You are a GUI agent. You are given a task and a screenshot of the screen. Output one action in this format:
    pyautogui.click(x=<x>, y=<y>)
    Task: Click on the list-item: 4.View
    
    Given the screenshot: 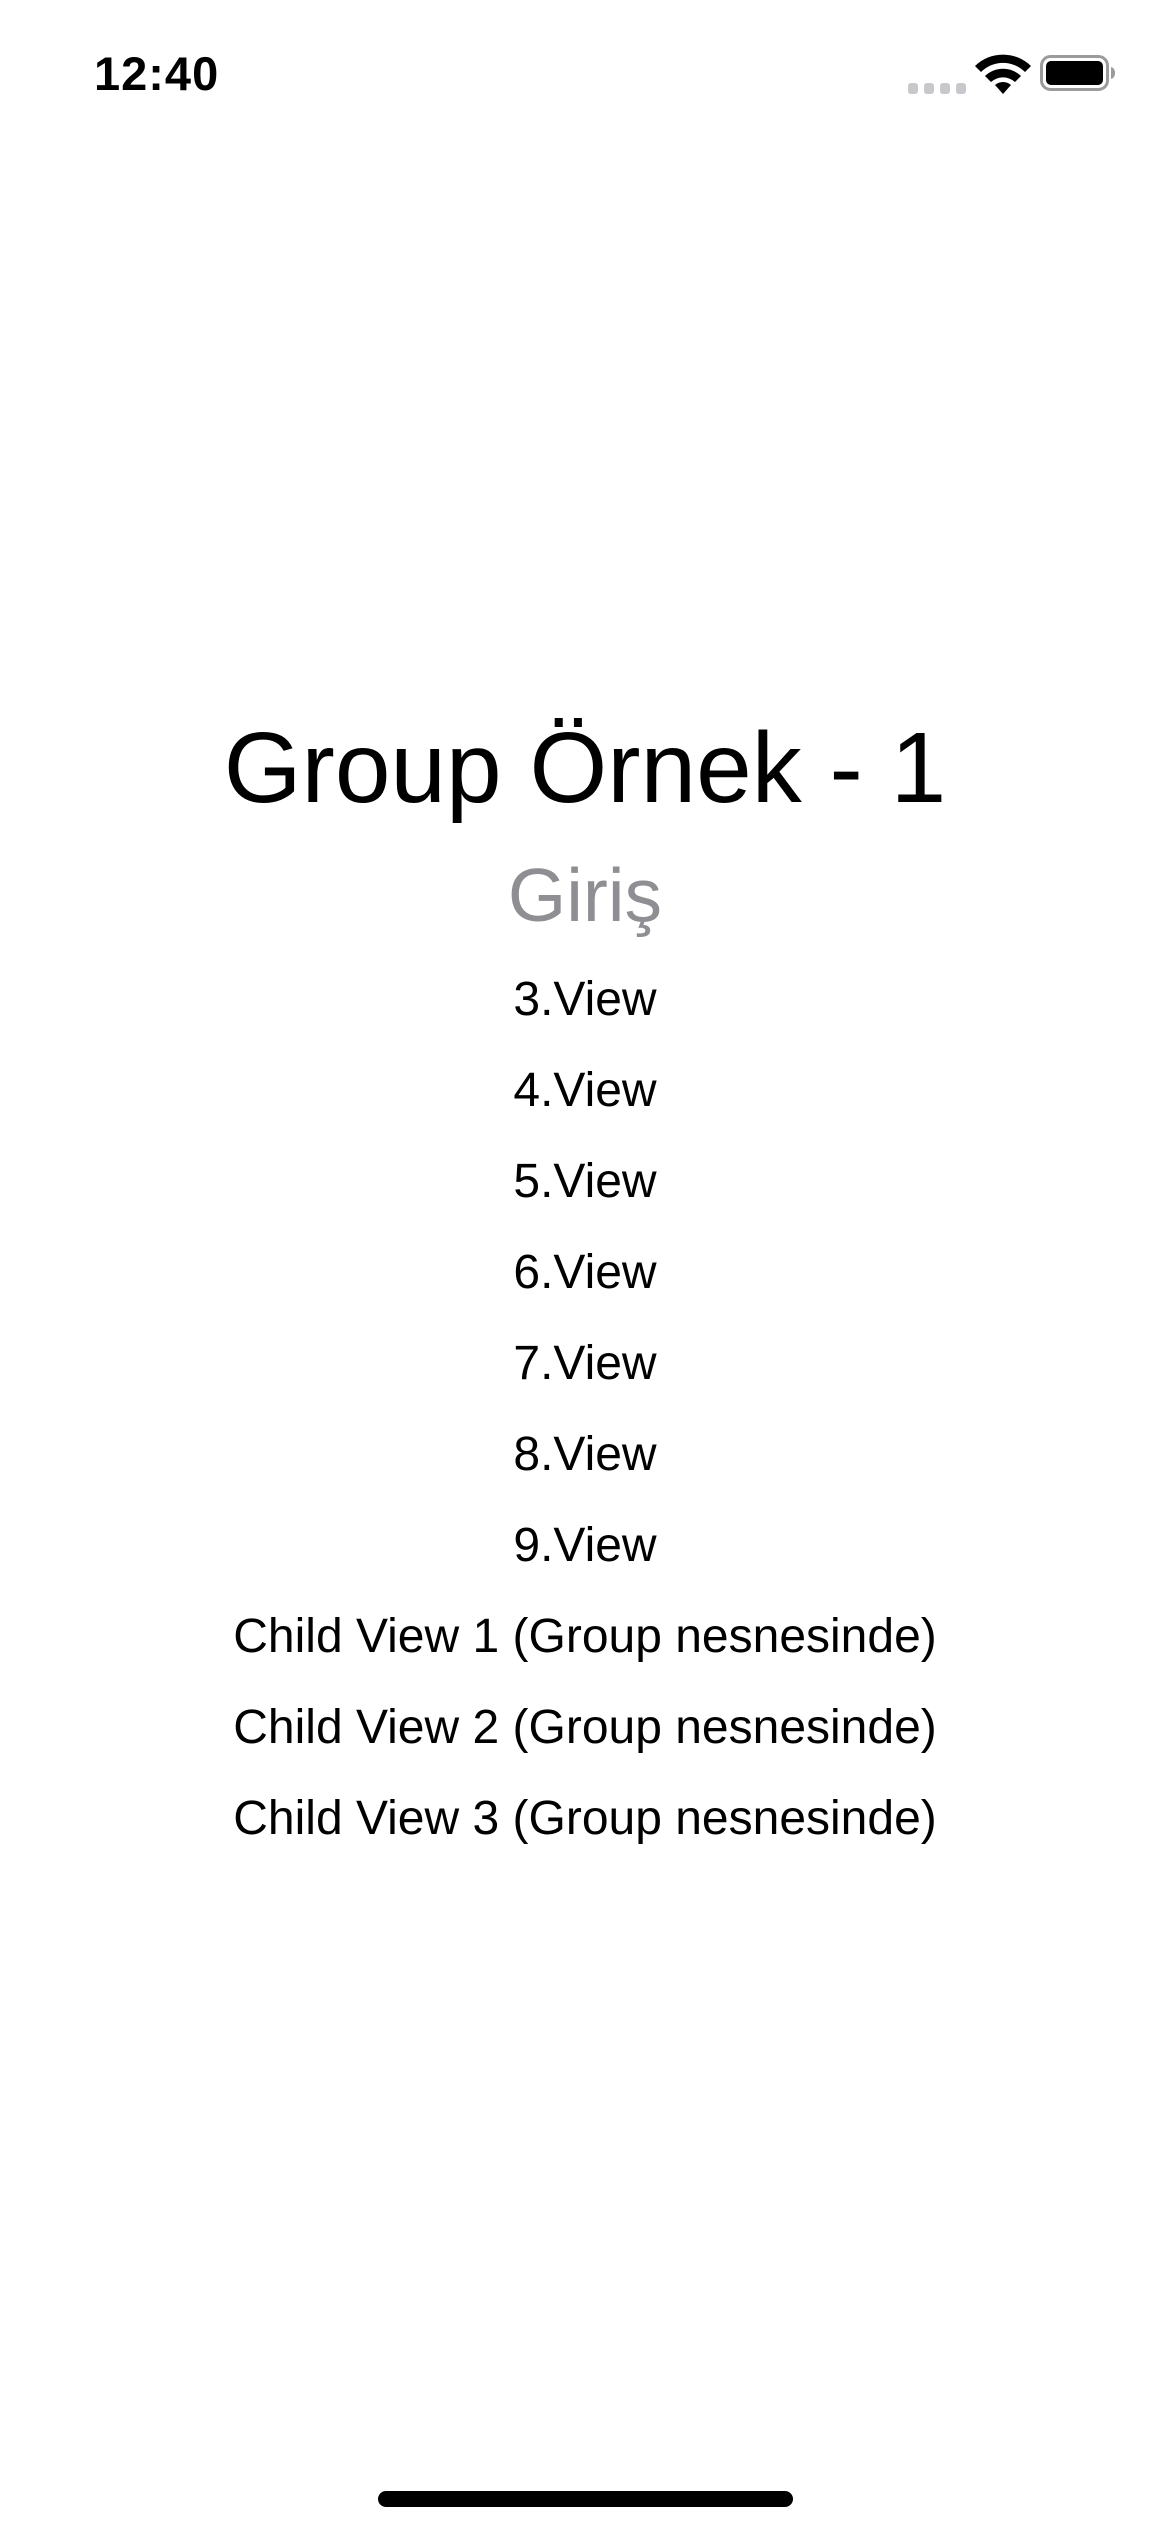 What is the action you would take?
    pyautogui.click(x=585, y=1090)
    